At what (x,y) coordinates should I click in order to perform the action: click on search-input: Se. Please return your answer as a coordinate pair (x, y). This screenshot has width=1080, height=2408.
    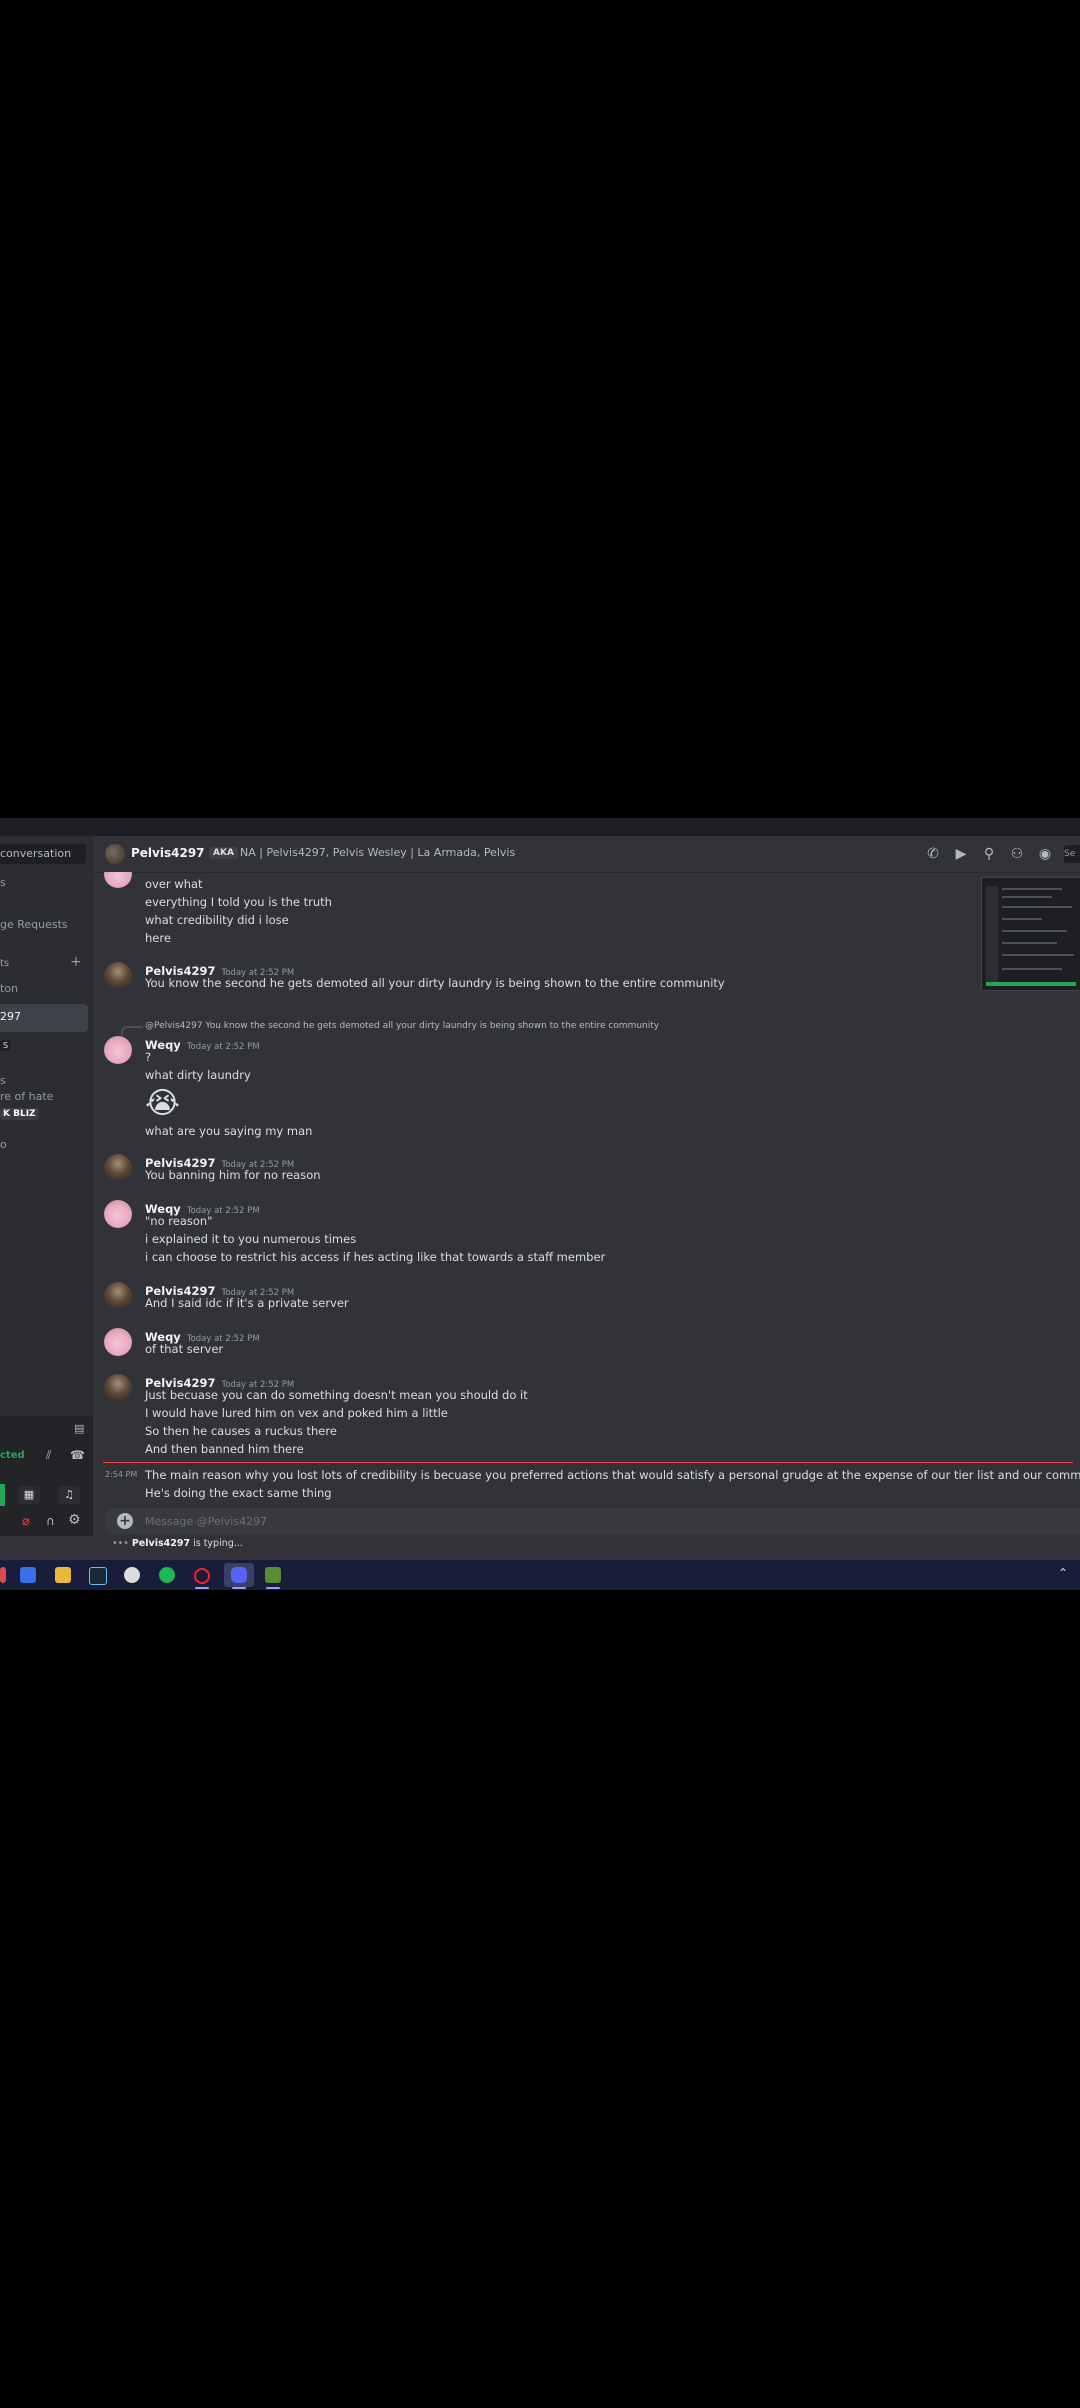
    Looking at the image, I should click on (1072, 854).